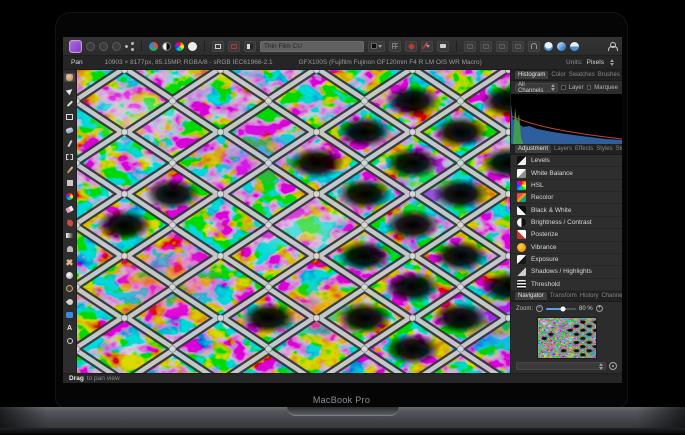 This screenshot has height=435, width=685. I want to click on adjustment-item-vibrance: Vibrance, so click(566, 247).